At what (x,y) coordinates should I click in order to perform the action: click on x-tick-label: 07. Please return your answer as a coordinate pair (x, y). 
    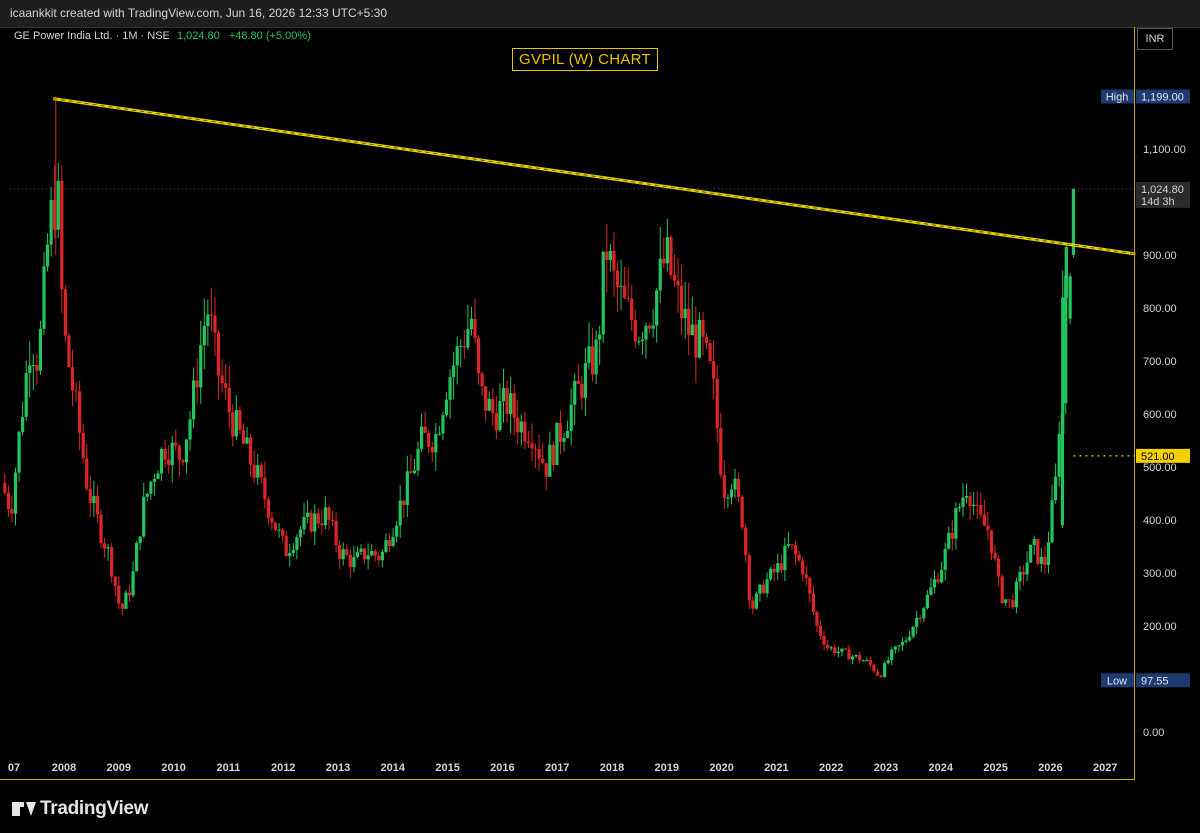
    Looking at the image, I should click on (14, 768).